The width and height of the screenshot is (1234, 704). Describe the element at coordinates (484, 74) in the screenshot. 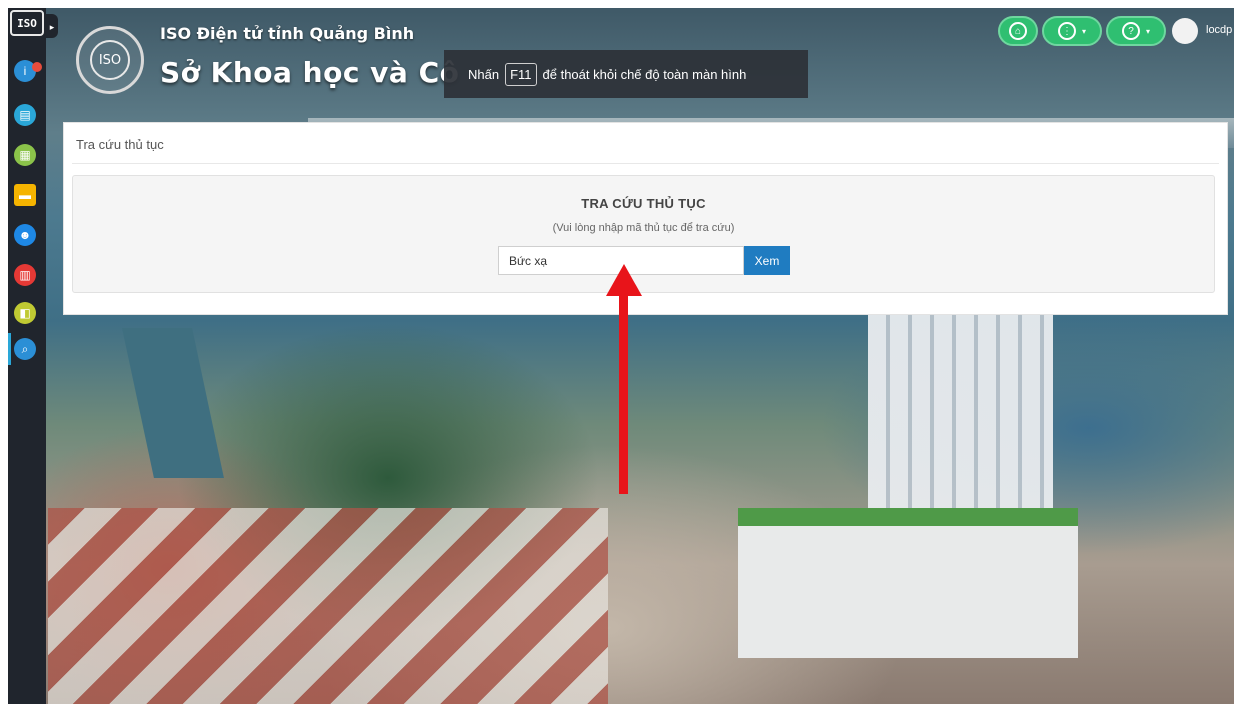

I see `toast-prefix: Nhấn` at that location.